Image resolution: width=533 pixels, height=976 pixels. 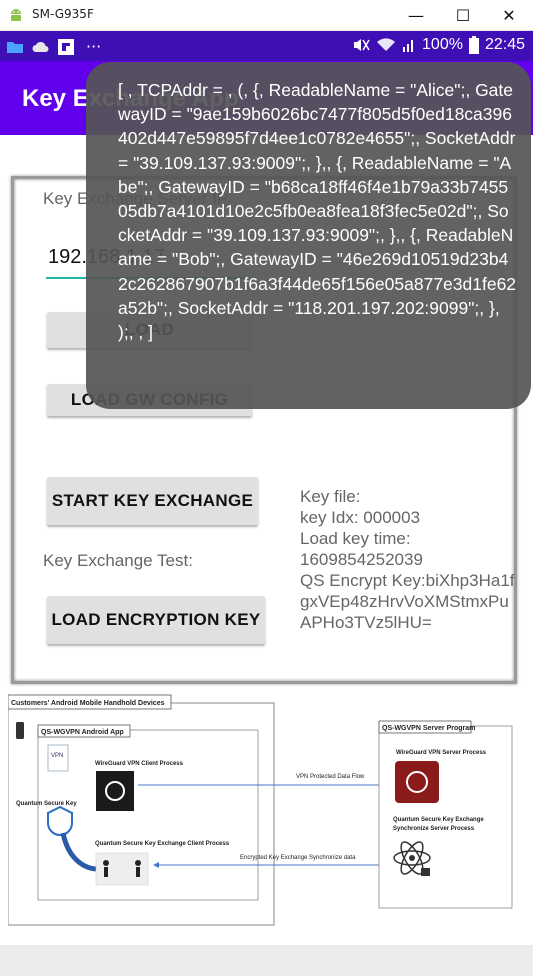 What do you see at coordinates (416, 15) in the screenshot?
I see `minimize-button: —` at bounding box center [416, 15].